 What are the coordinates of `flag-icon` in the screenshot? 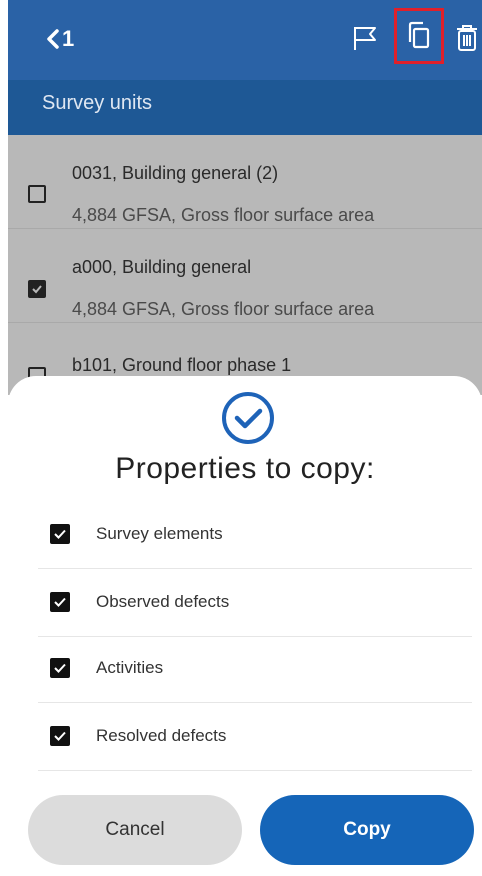 It's located at (365, 38).